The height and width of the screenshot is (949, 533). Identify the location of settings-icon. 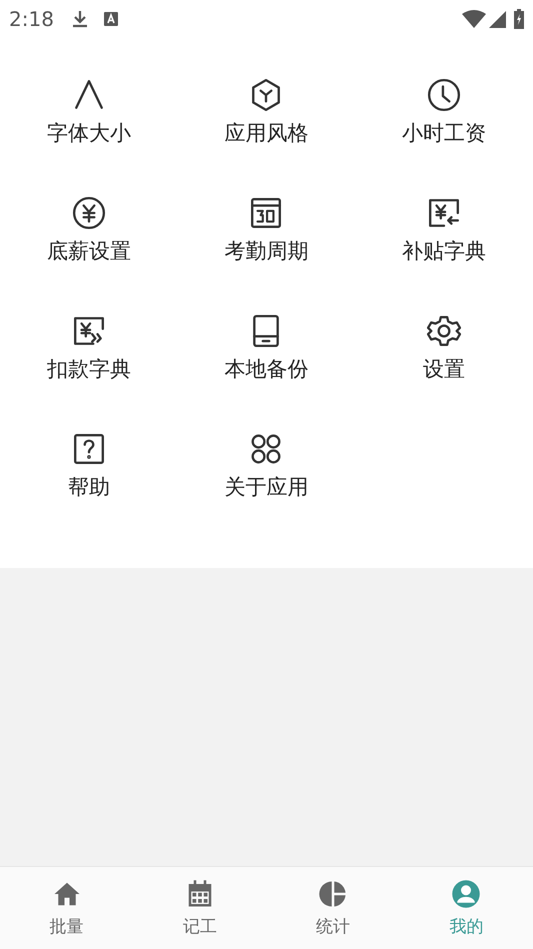
(444, 331).